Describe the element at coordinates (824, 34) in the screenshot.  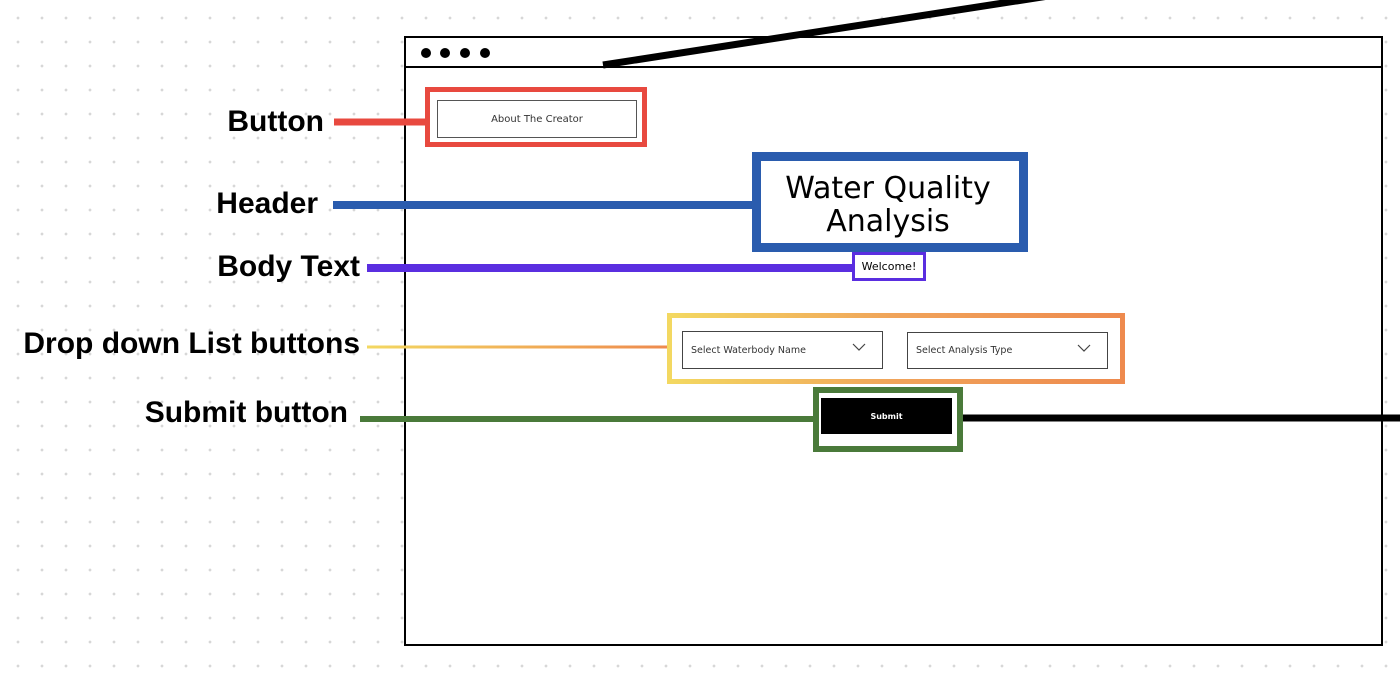
I see `decorative-diagonal-line` at that location.